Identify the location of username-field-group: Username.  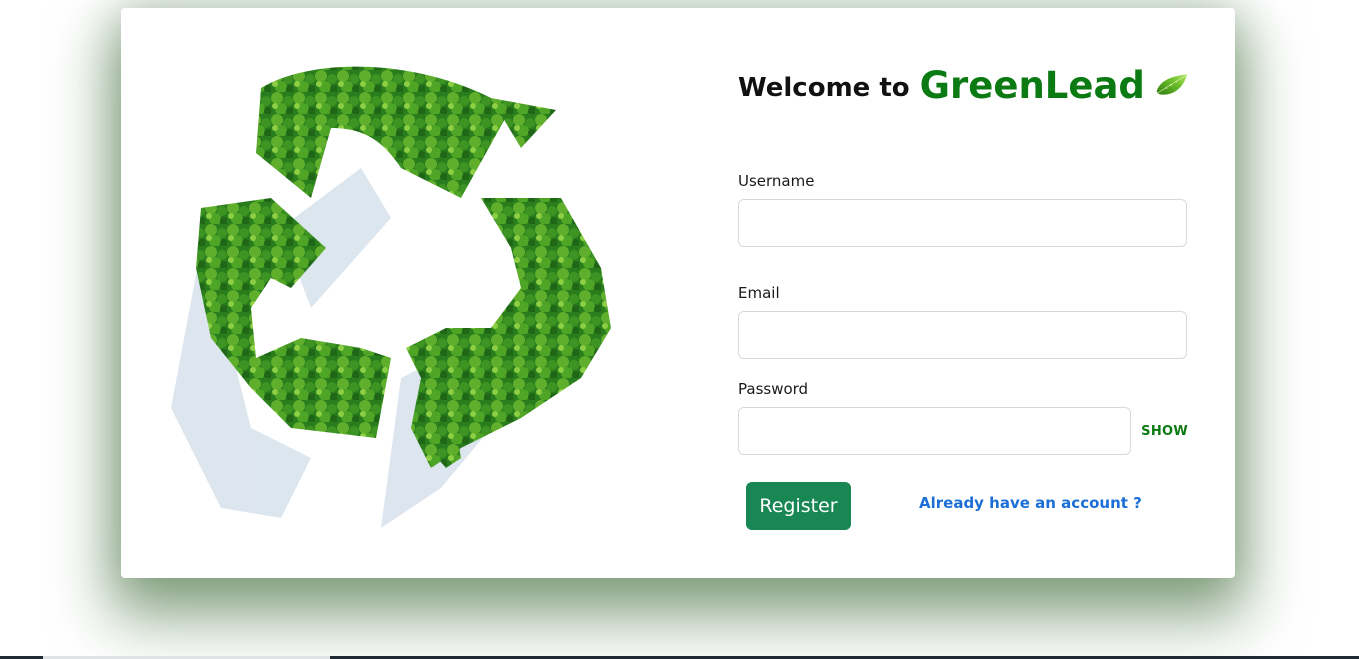
(963, 209).